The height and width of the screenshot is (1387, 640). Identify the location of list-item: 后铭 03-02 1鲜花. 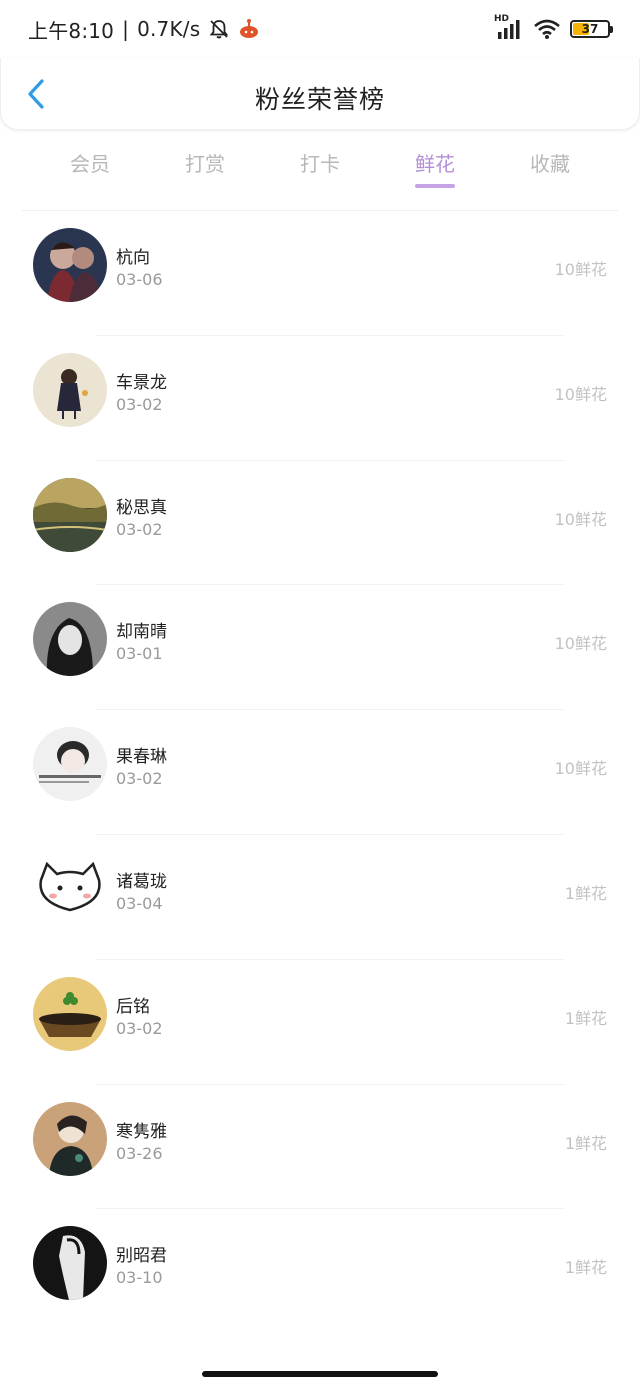
(320, 1022).